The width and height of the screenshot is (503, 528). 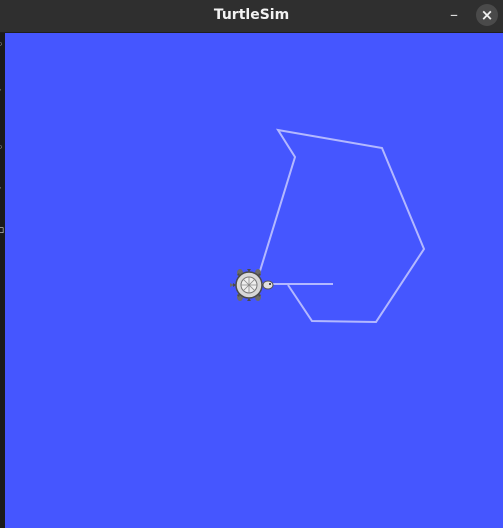 What do you see at coordinates (454, 16) in the screenshot?
I see `minimize-button: –` at bounding box center [454, 16].